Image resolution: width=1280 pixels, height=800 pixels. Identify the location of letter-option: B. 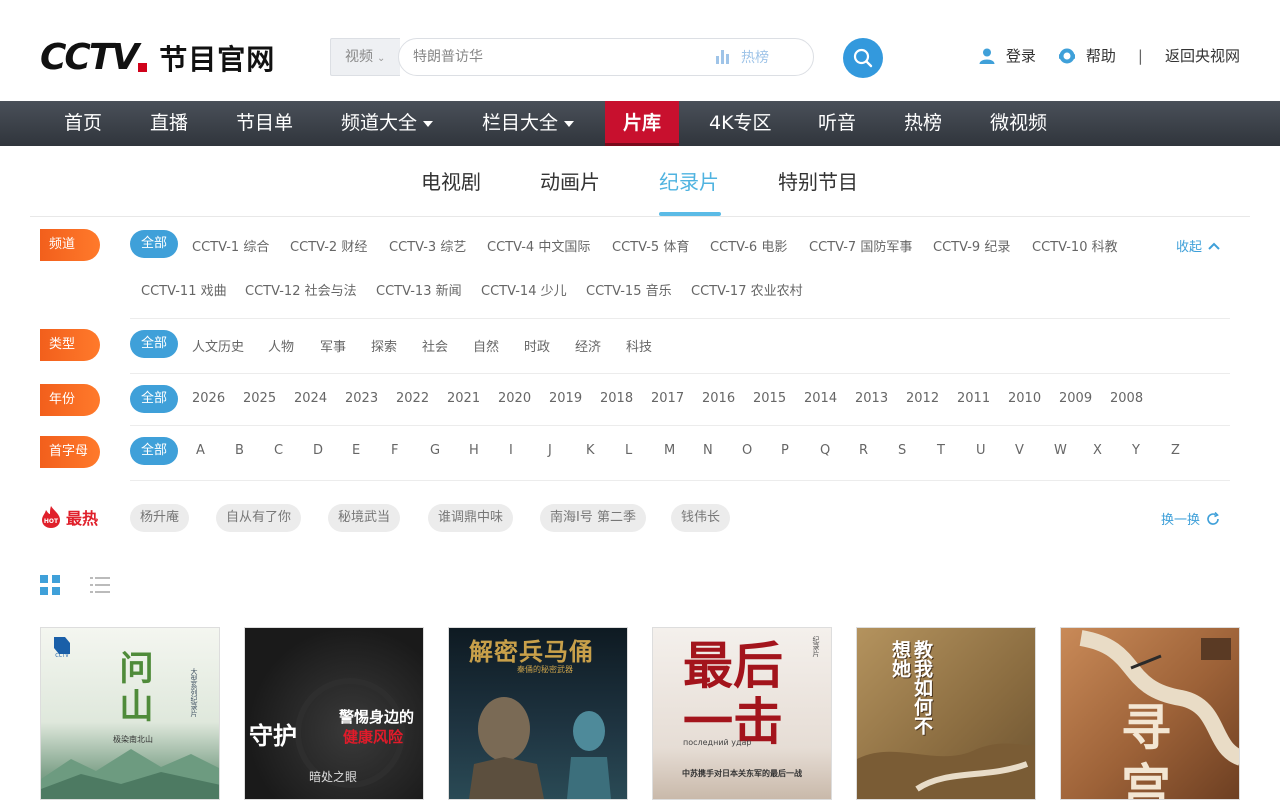
(239, 450).